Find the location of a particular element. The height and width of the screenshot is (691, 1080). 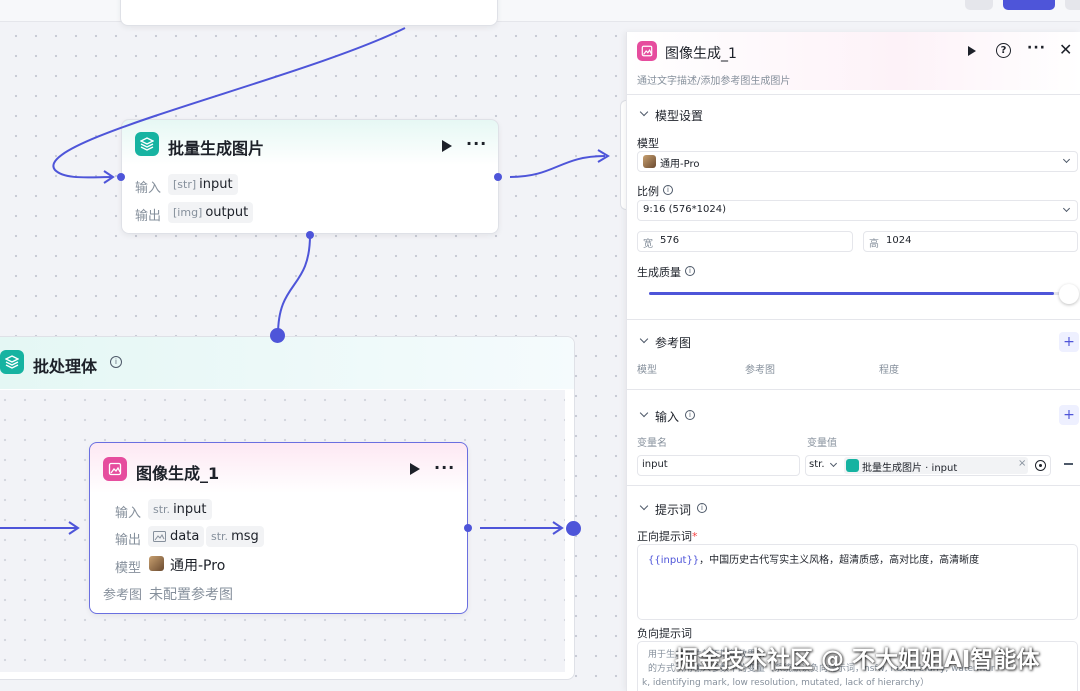

close-icon: ✕ is located at coordinates (1065, 49).